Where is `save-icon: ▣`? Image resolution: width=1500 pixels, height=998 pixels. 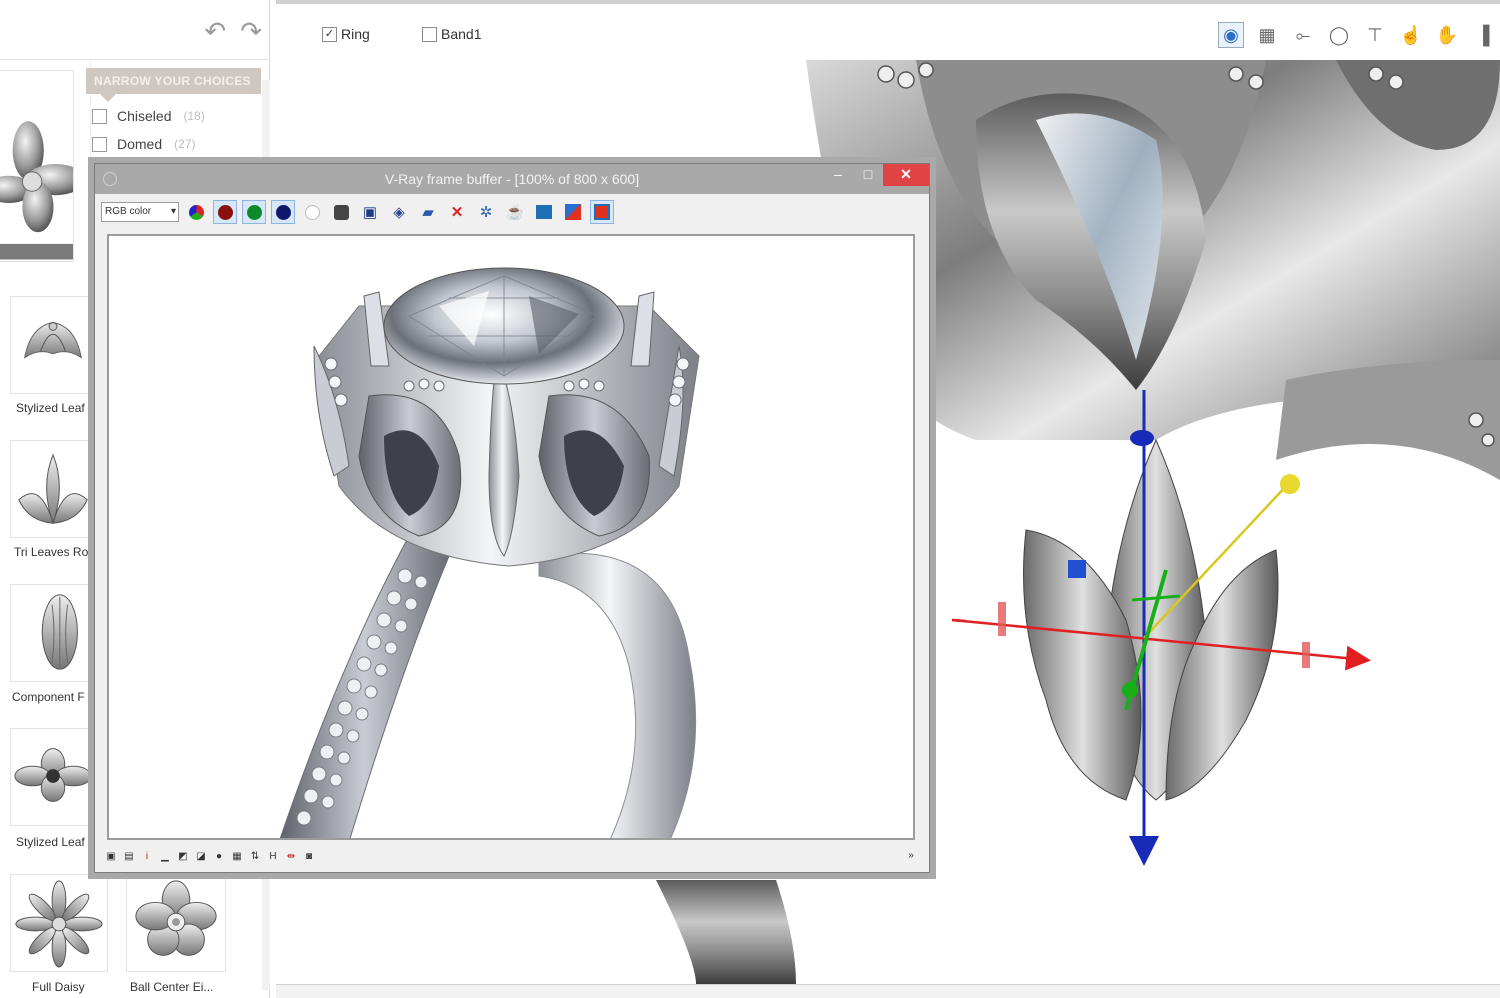 save-icon: ▣ is located at coordinates (370, 212).